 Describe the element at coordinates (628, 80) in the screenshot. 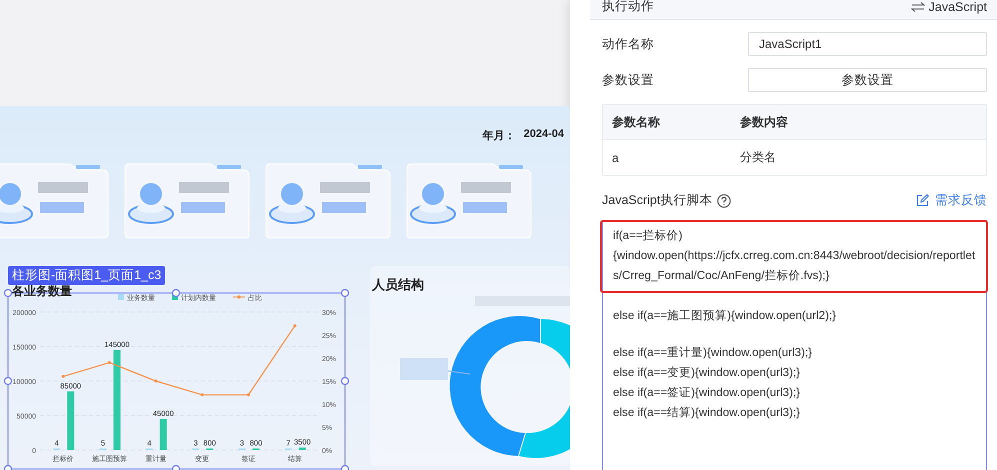

I see `field-label: 参数设置` at that location.